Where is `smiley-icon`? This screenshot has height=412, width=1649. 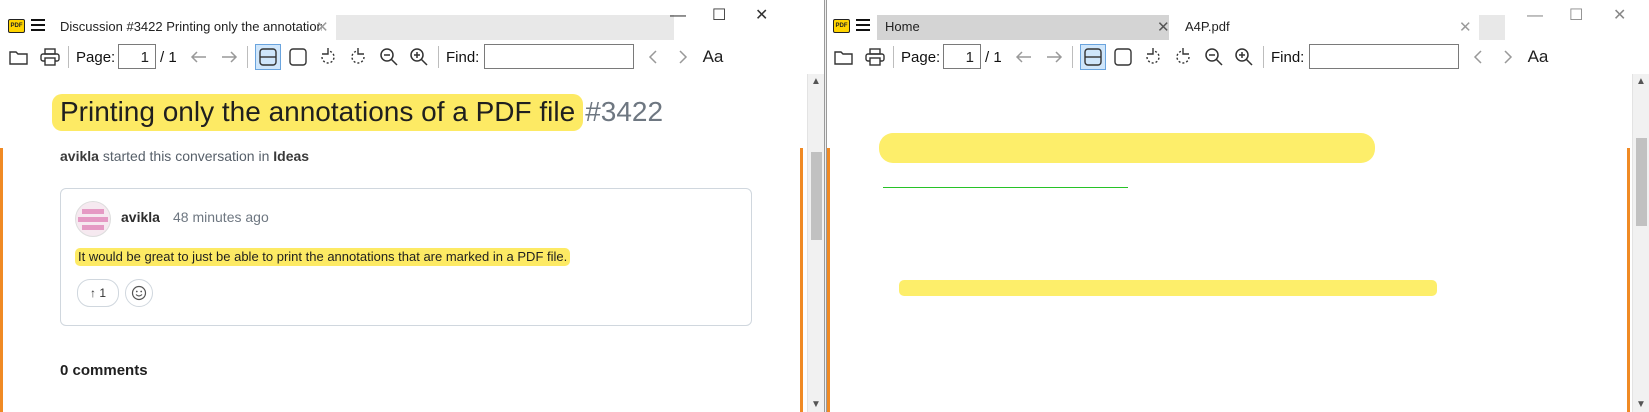 smiley-icon is located at coordinates (139, 293).